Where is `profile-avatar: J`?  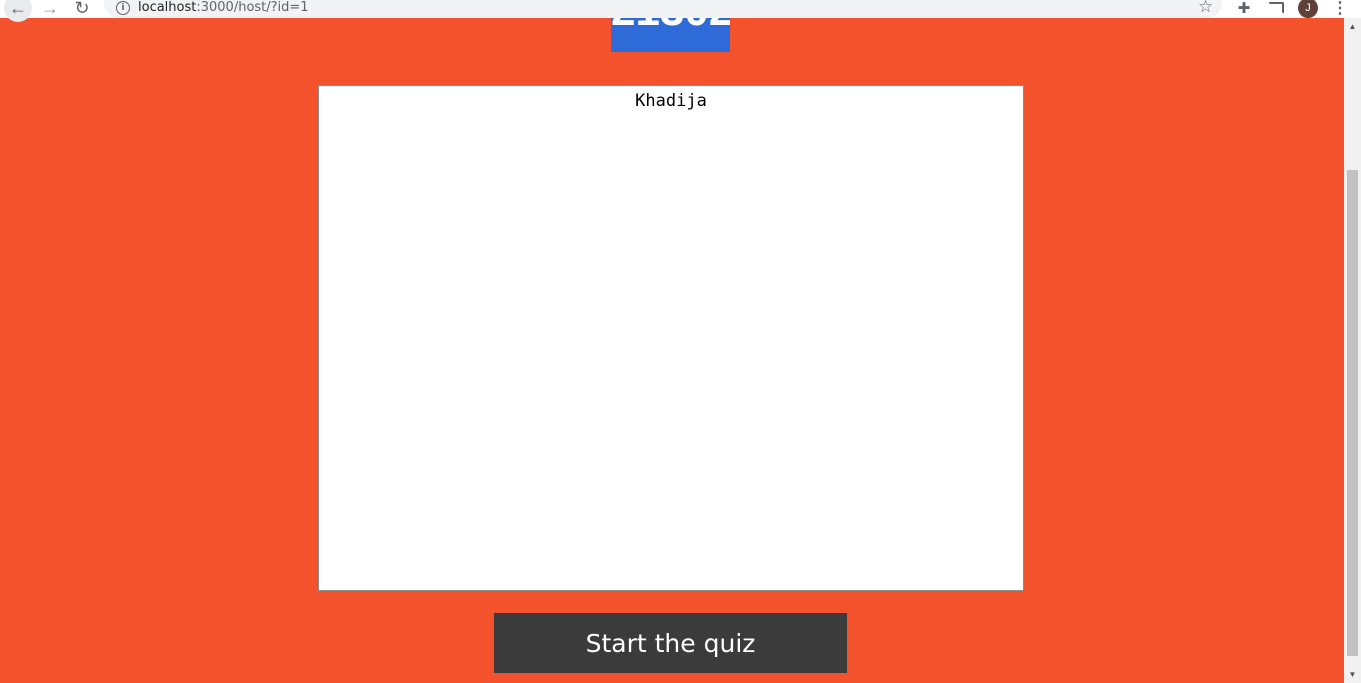
profile-avatar: J is located at coordinates (1308, 9).